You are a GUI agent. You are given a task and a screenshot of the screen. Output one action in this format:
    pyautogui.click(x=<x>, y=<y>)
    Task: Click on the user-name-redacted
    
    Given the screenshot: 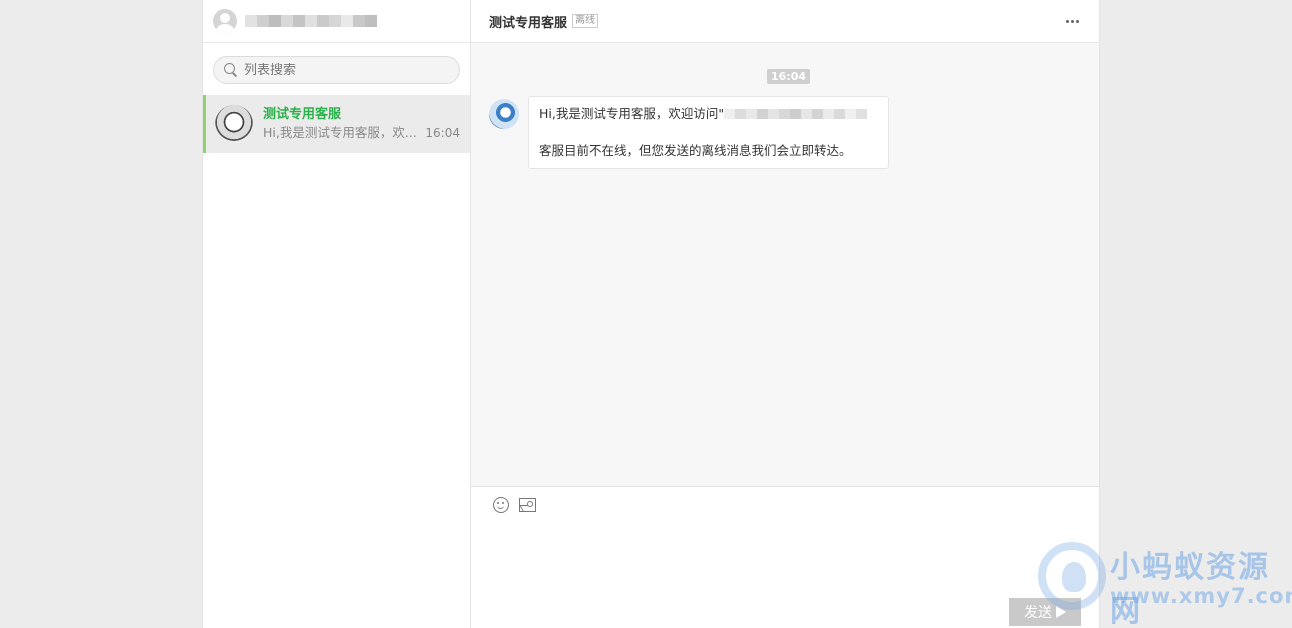 What is the action you would take?
    pyautogui.click(x=311, y=21)
    